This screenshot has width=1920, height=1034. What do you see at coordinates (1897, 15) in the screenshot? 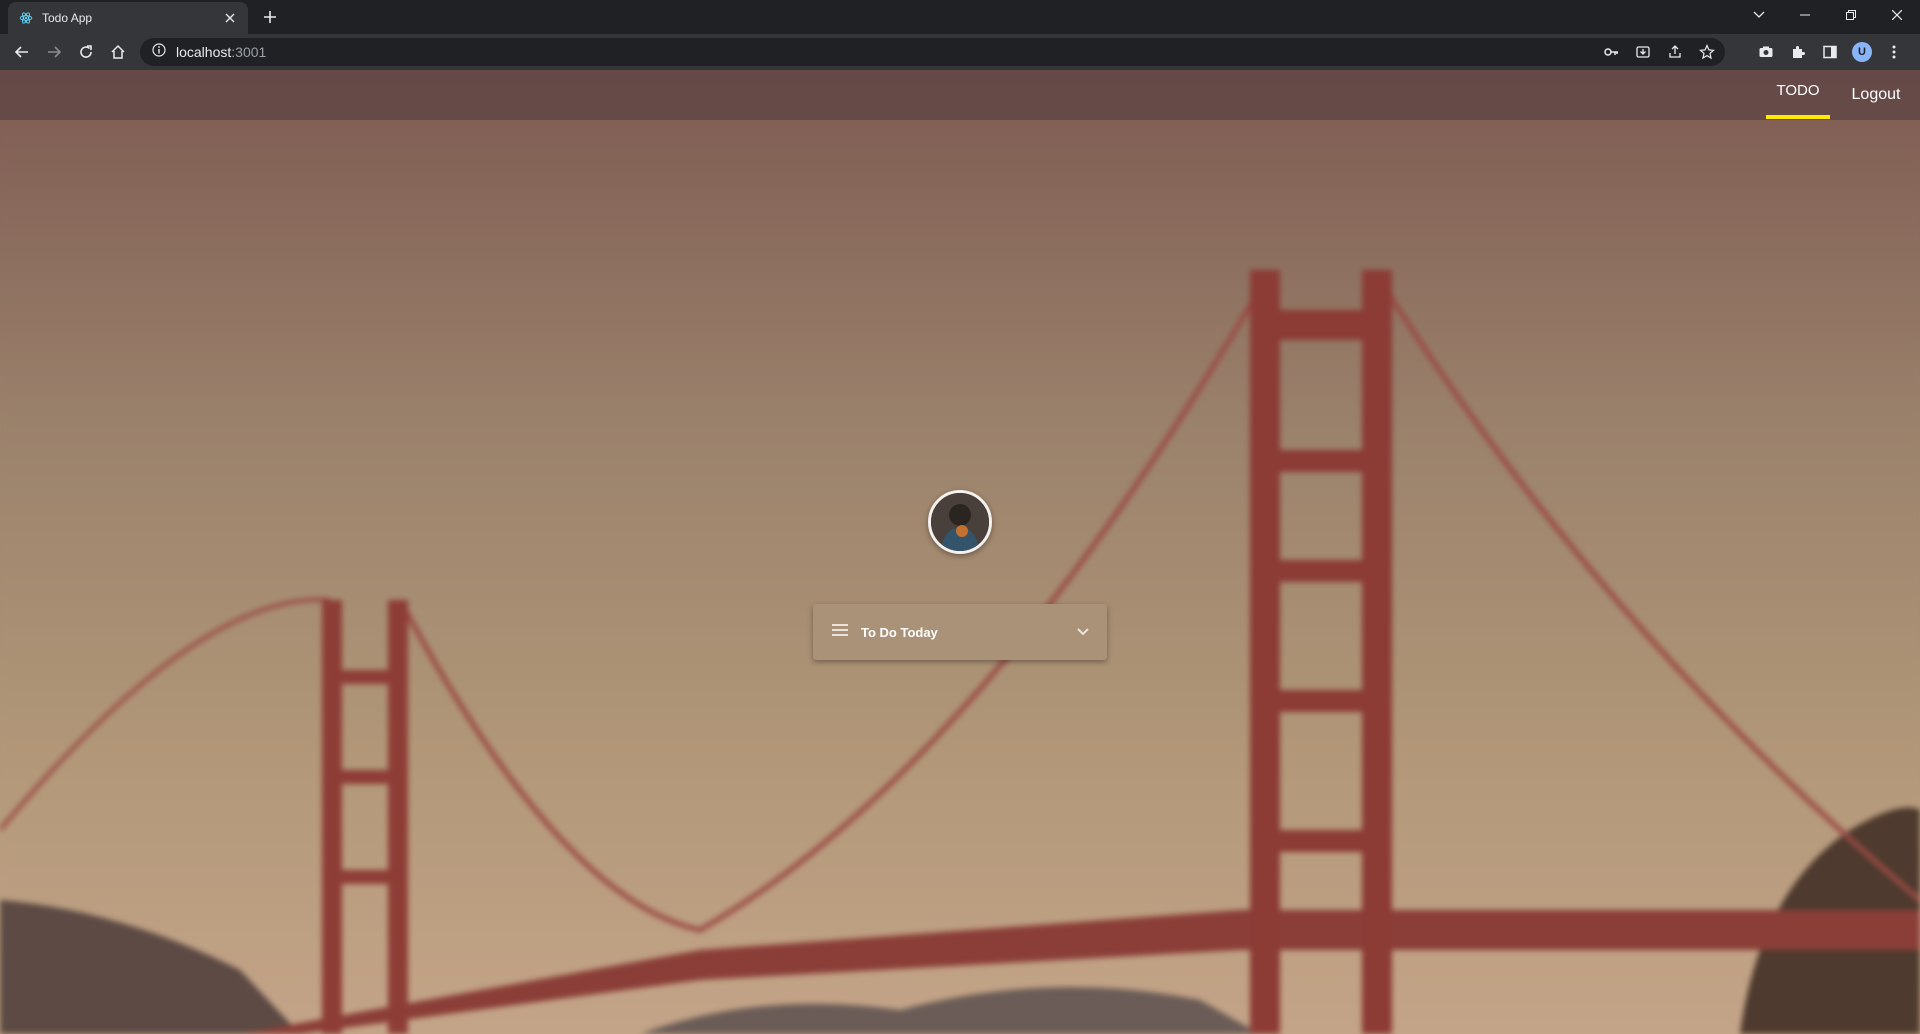
I see `window-close-icon` at bounding box center [1897, 15].